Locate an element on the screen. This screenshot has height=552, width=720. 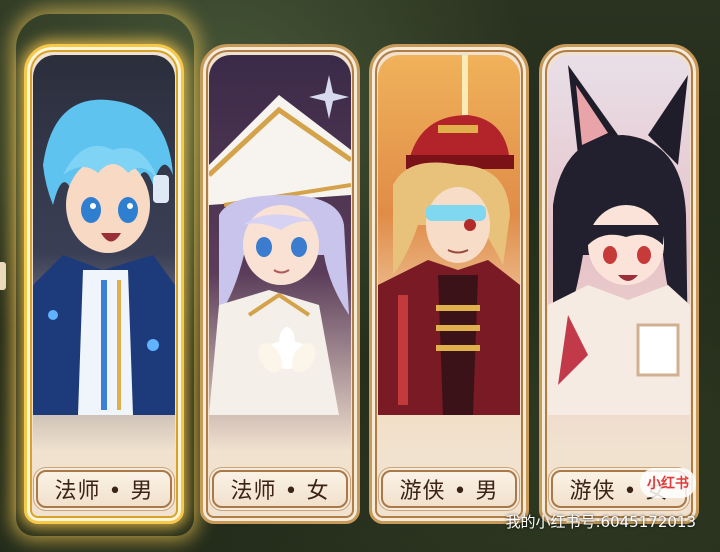
class-label-box: 法师 • 男 is located at coordinates (104, 489).